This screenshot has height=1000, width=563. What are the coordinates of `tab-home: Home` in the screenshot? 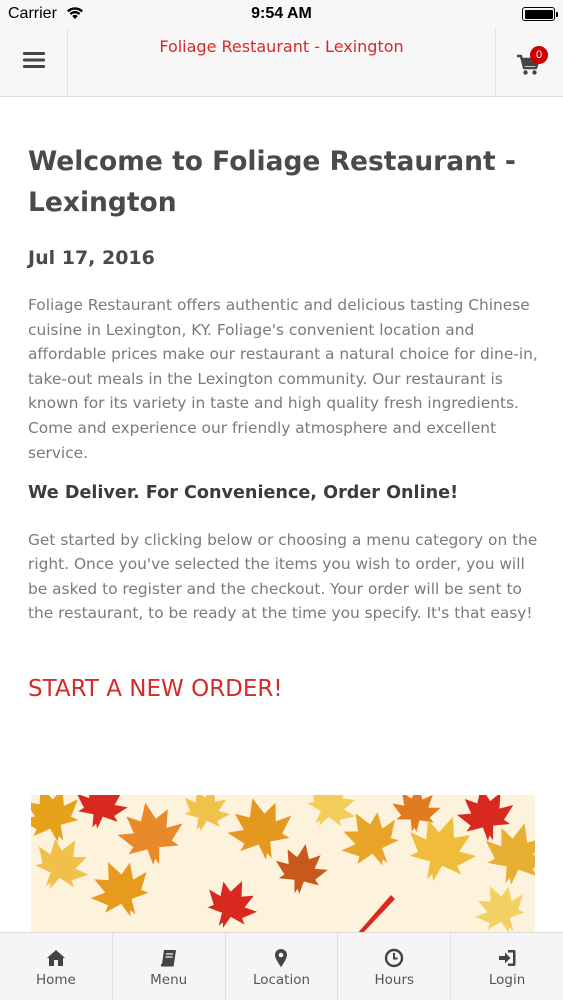 It's located at (56, 966).